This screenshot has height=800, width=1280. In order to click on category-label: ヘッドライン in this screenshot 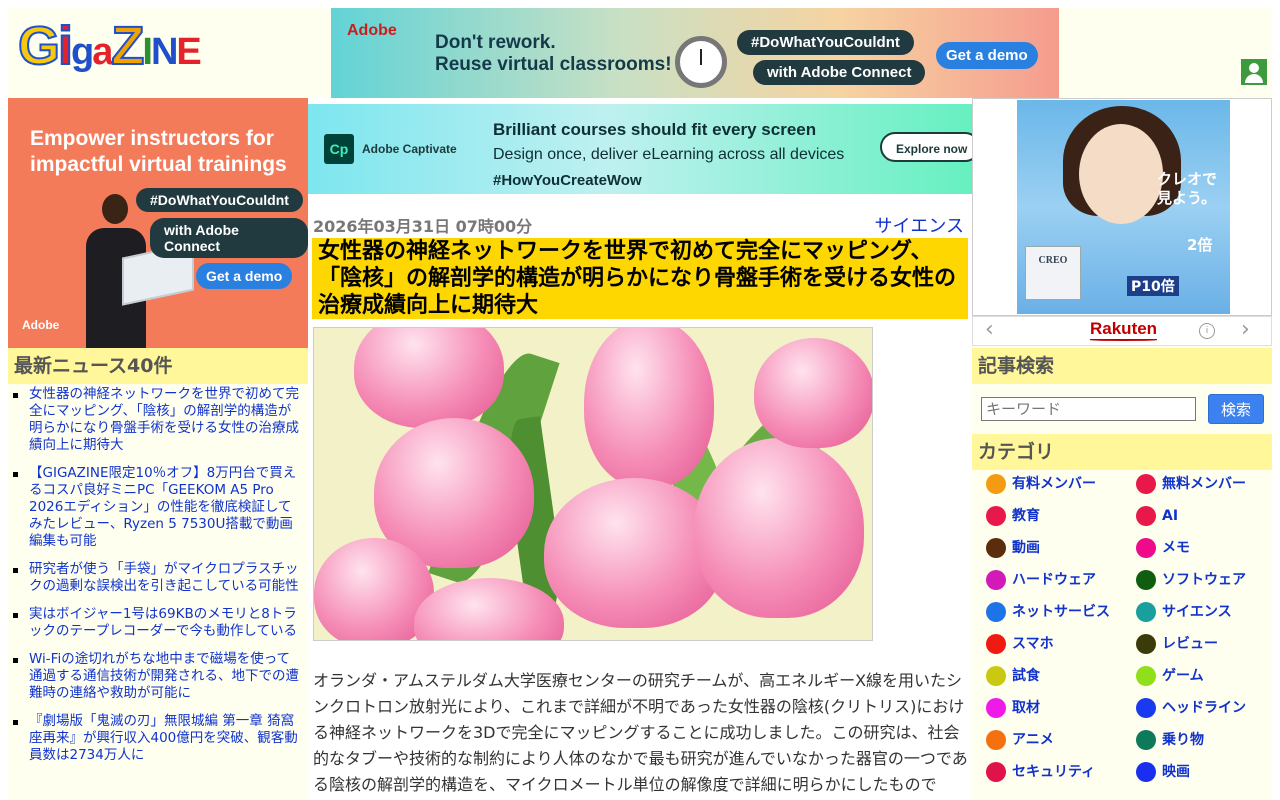, I will do `click(1204, 708)`.